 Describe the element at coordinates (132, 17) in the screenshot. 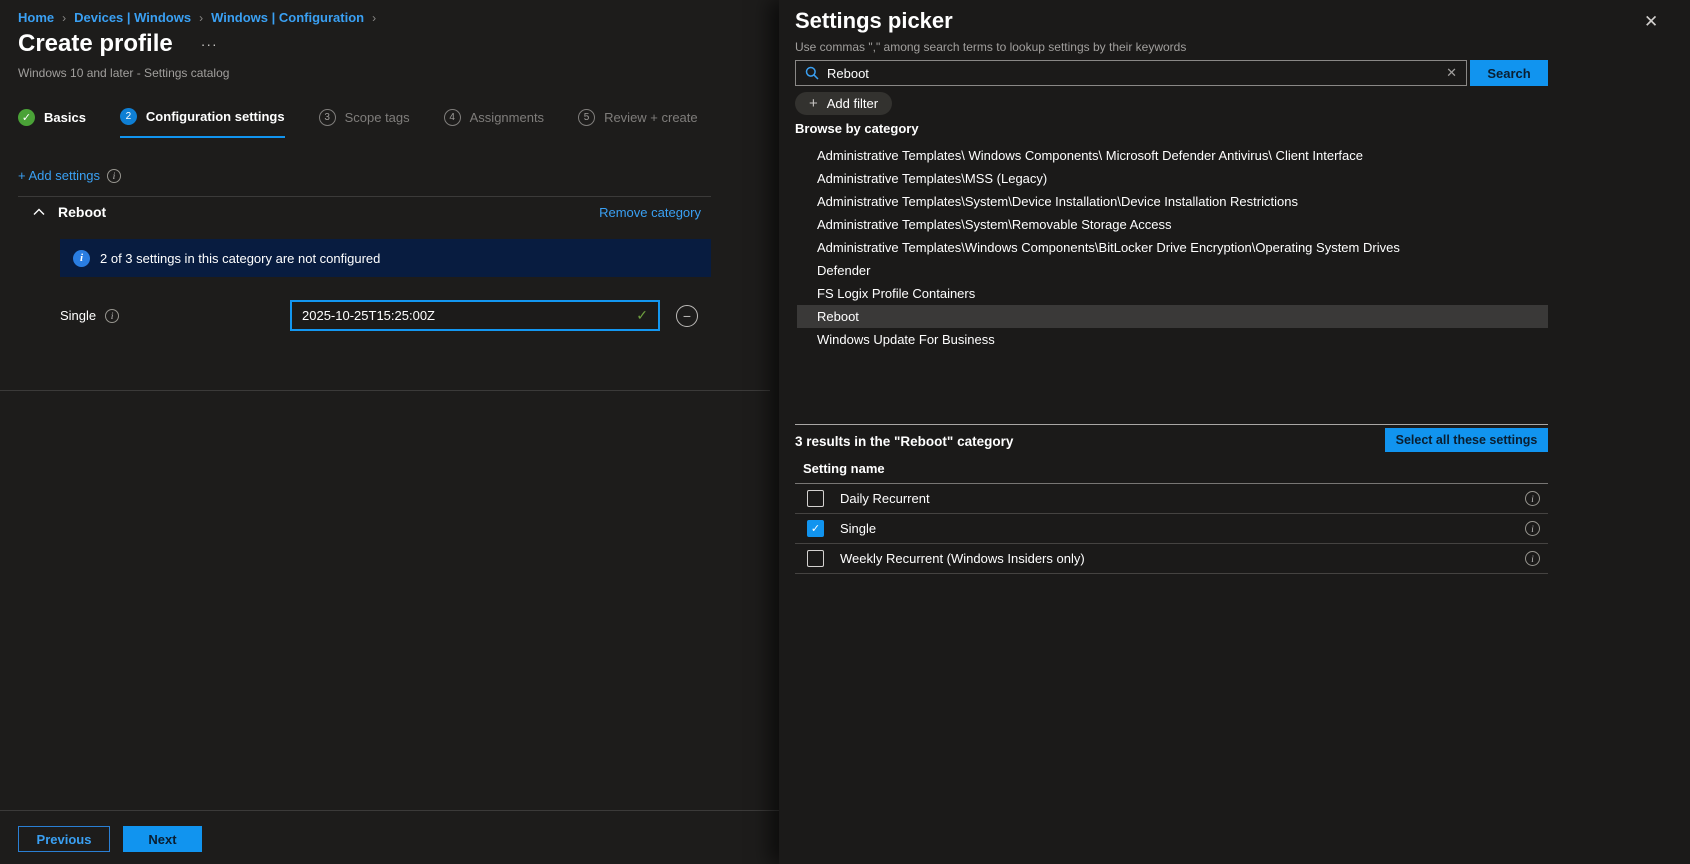

I see `breadcrumb-devices-windows: Devices | Windows` at that location.